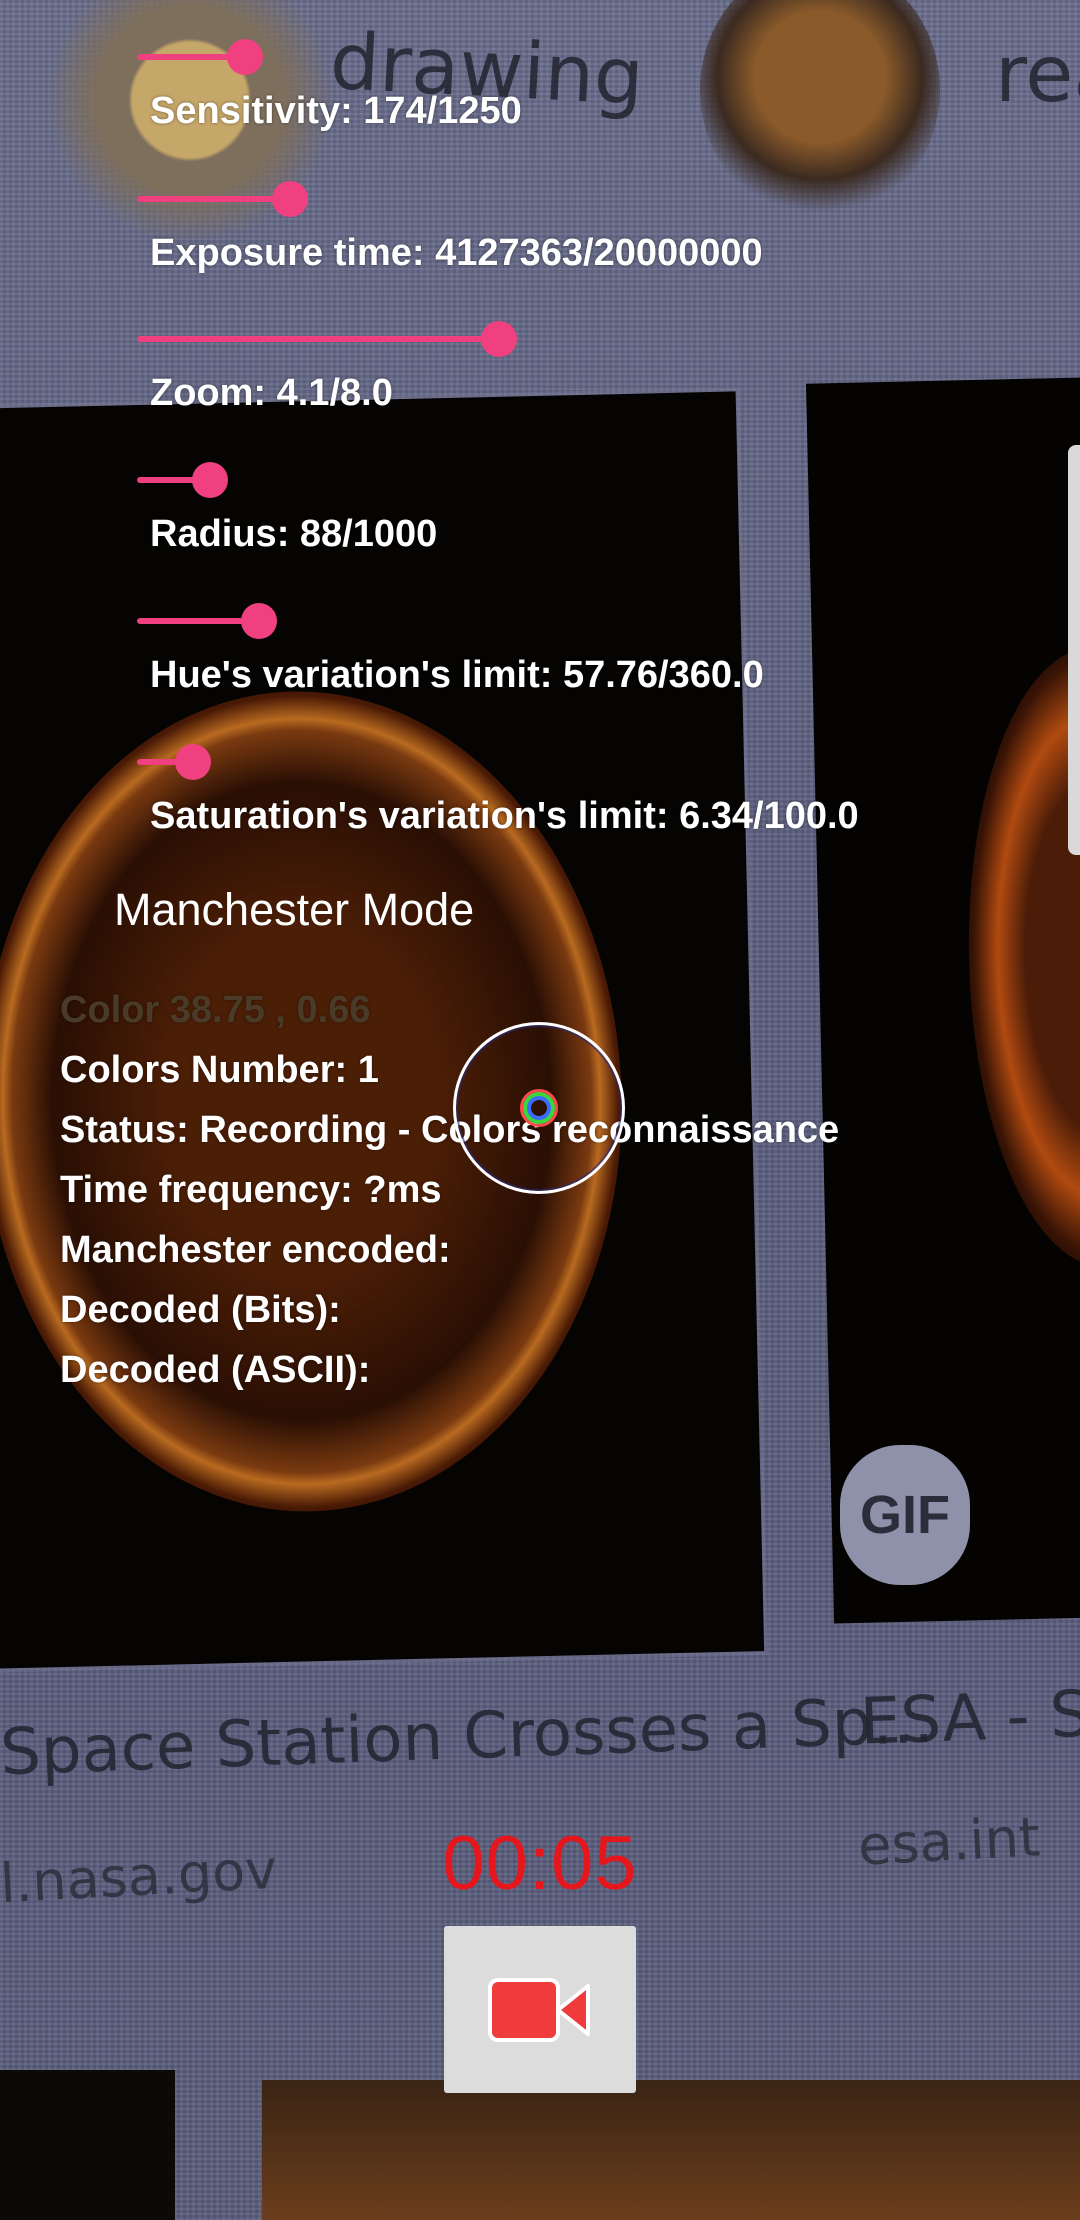  I want to click on time-frequency-readout: Time frequency: ?ms, so click(251, 1190).